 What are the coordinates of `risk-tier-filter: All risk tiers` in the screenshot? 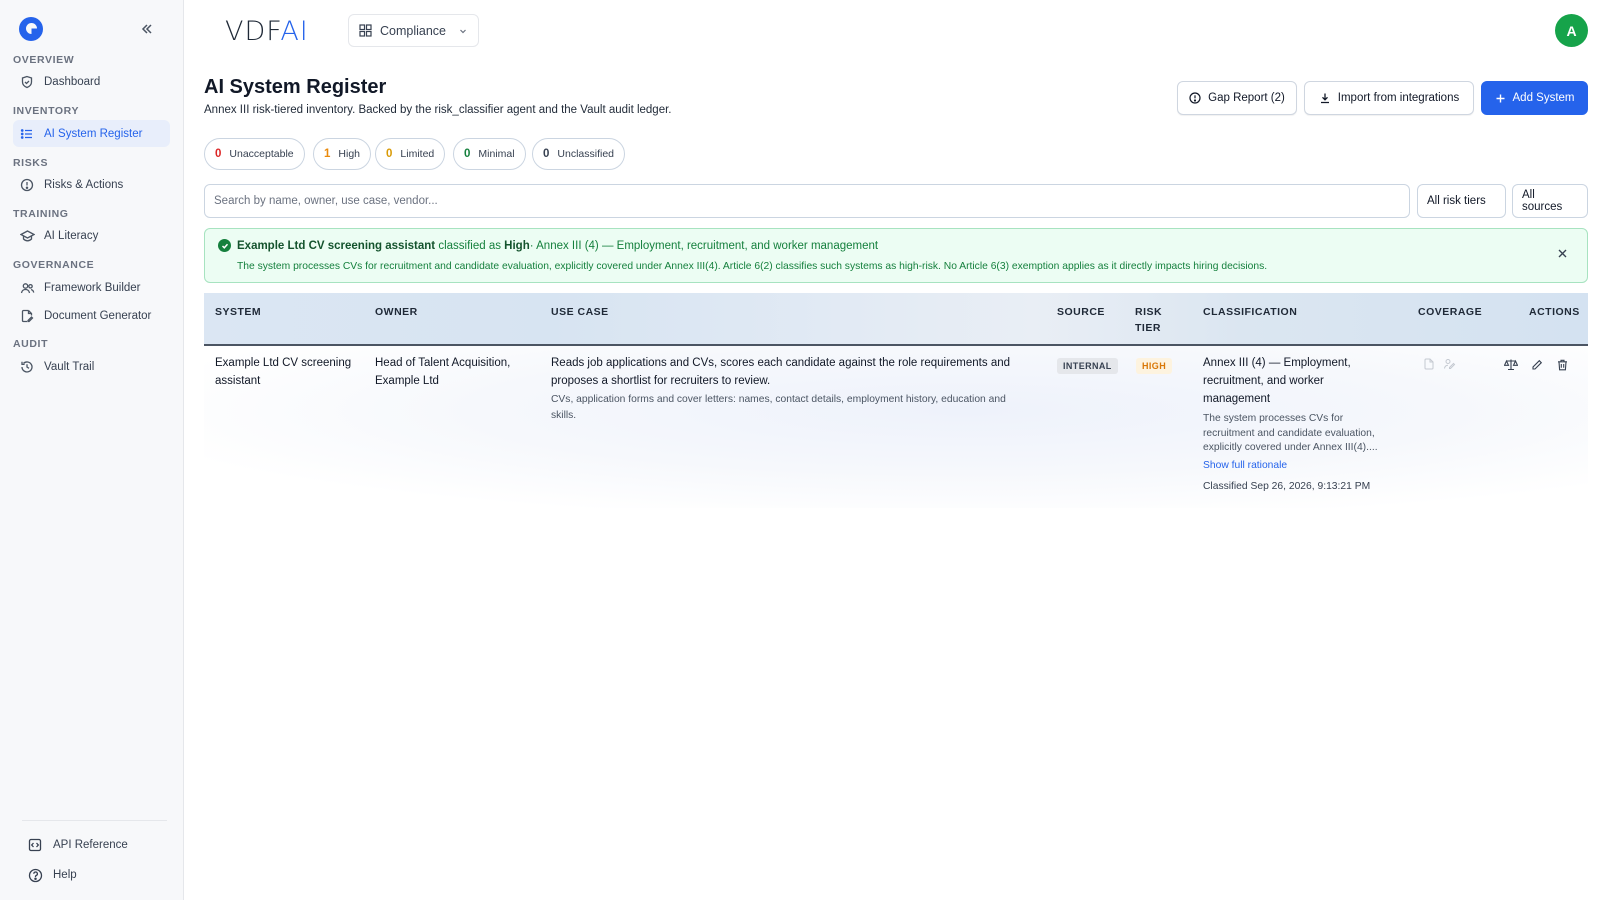 It's located at (1461, 201).